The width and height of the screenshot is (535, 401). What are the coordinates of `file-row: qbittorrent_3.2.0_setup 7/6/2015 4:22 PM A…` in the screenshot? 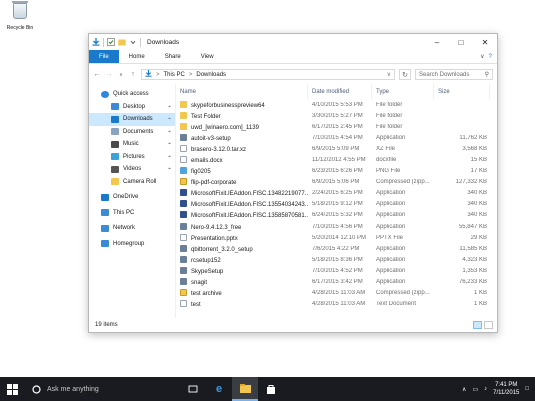 It's located at (336, 248).